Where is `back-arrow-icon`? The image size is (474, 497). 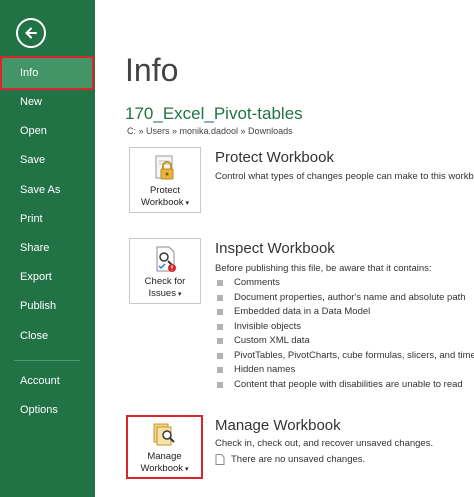 back-arrow-icon is located at coordinates (31, 33).